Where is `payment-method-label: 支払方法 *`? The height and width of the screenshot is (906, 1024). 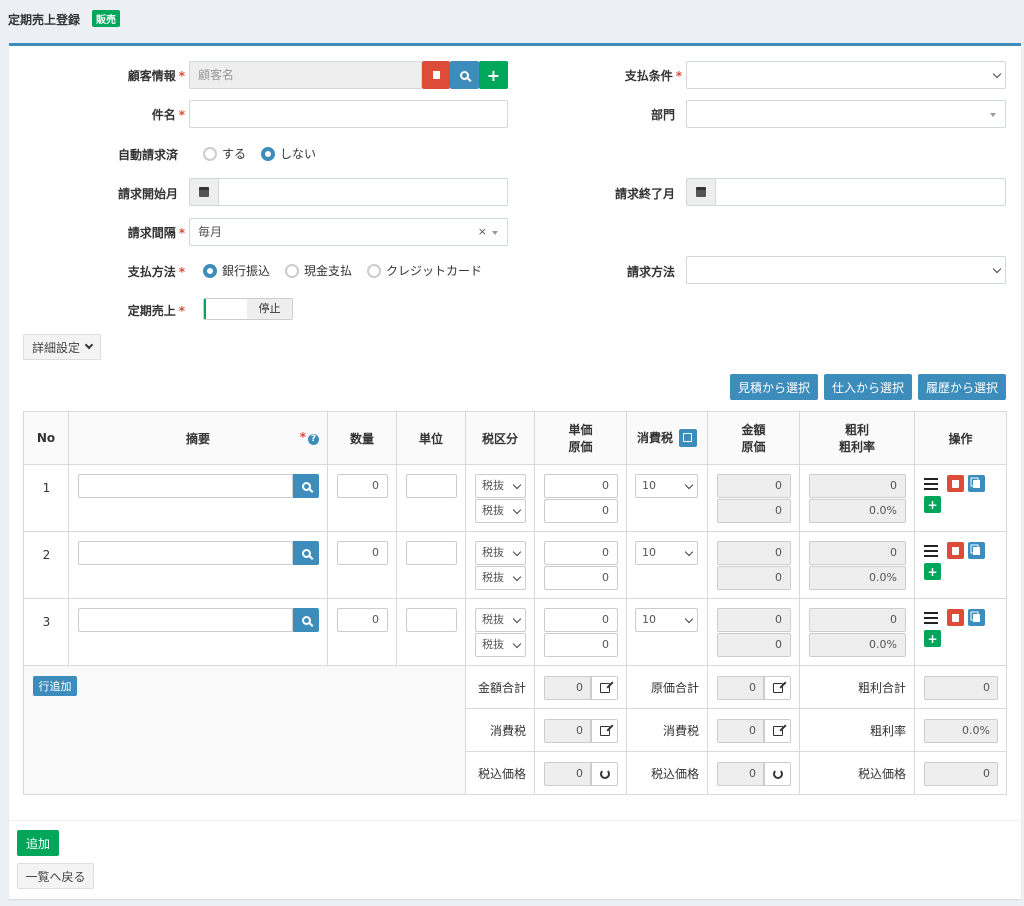 payment-method-label: 支払方法 * is located at coordinates (156, 272).